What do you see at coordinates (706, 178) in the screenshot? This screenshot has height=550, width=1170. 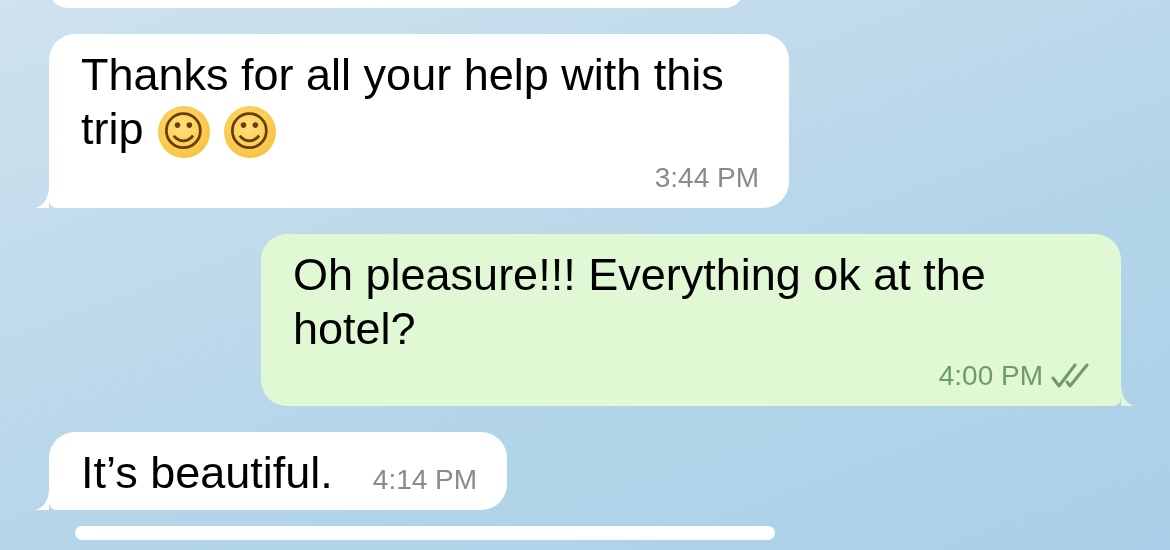 I see `message-time: 3:44 PM` at bounding box center [706, 178].